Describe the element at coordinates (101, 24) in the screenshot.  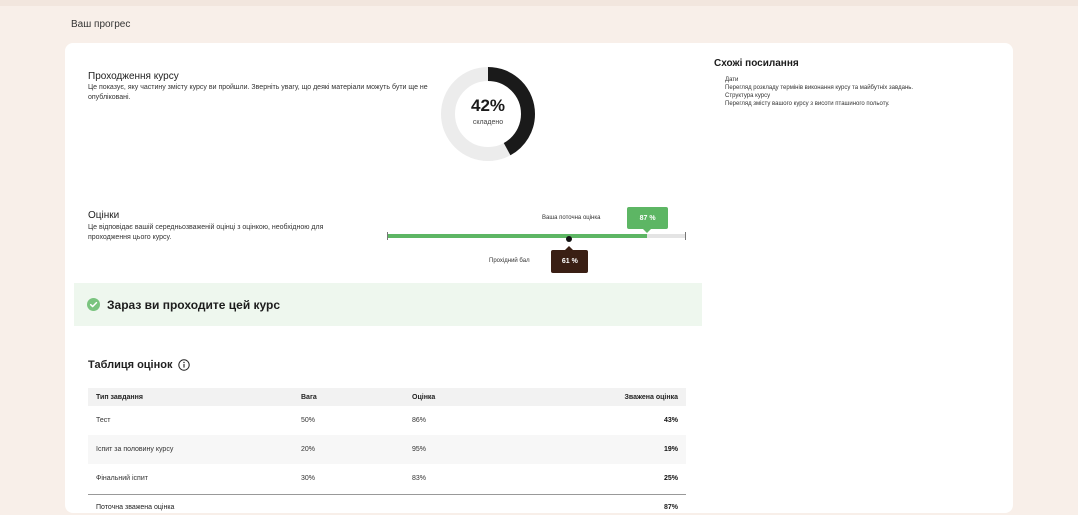
I see `page-title: Ваш прогрес` at that location.